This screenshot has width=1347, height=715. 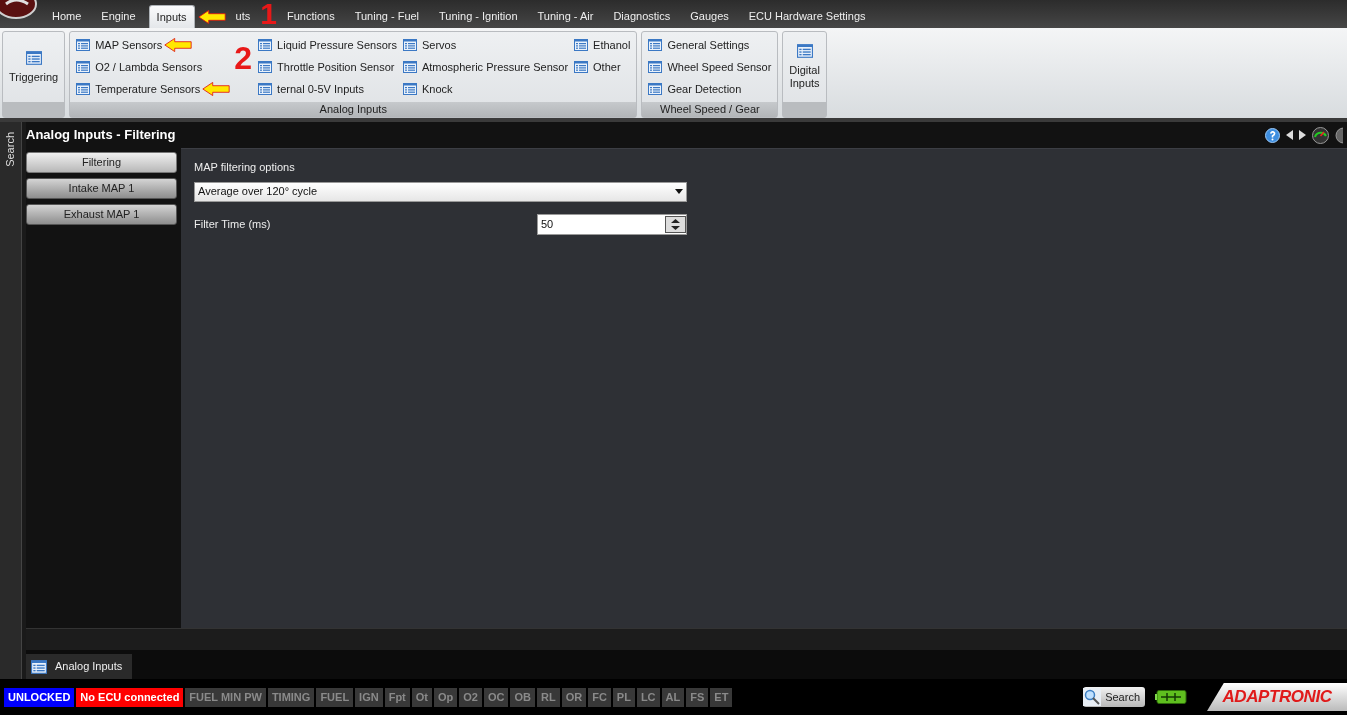 I want to click on ribbon-item: General Settings, so click(x=699, y=45).